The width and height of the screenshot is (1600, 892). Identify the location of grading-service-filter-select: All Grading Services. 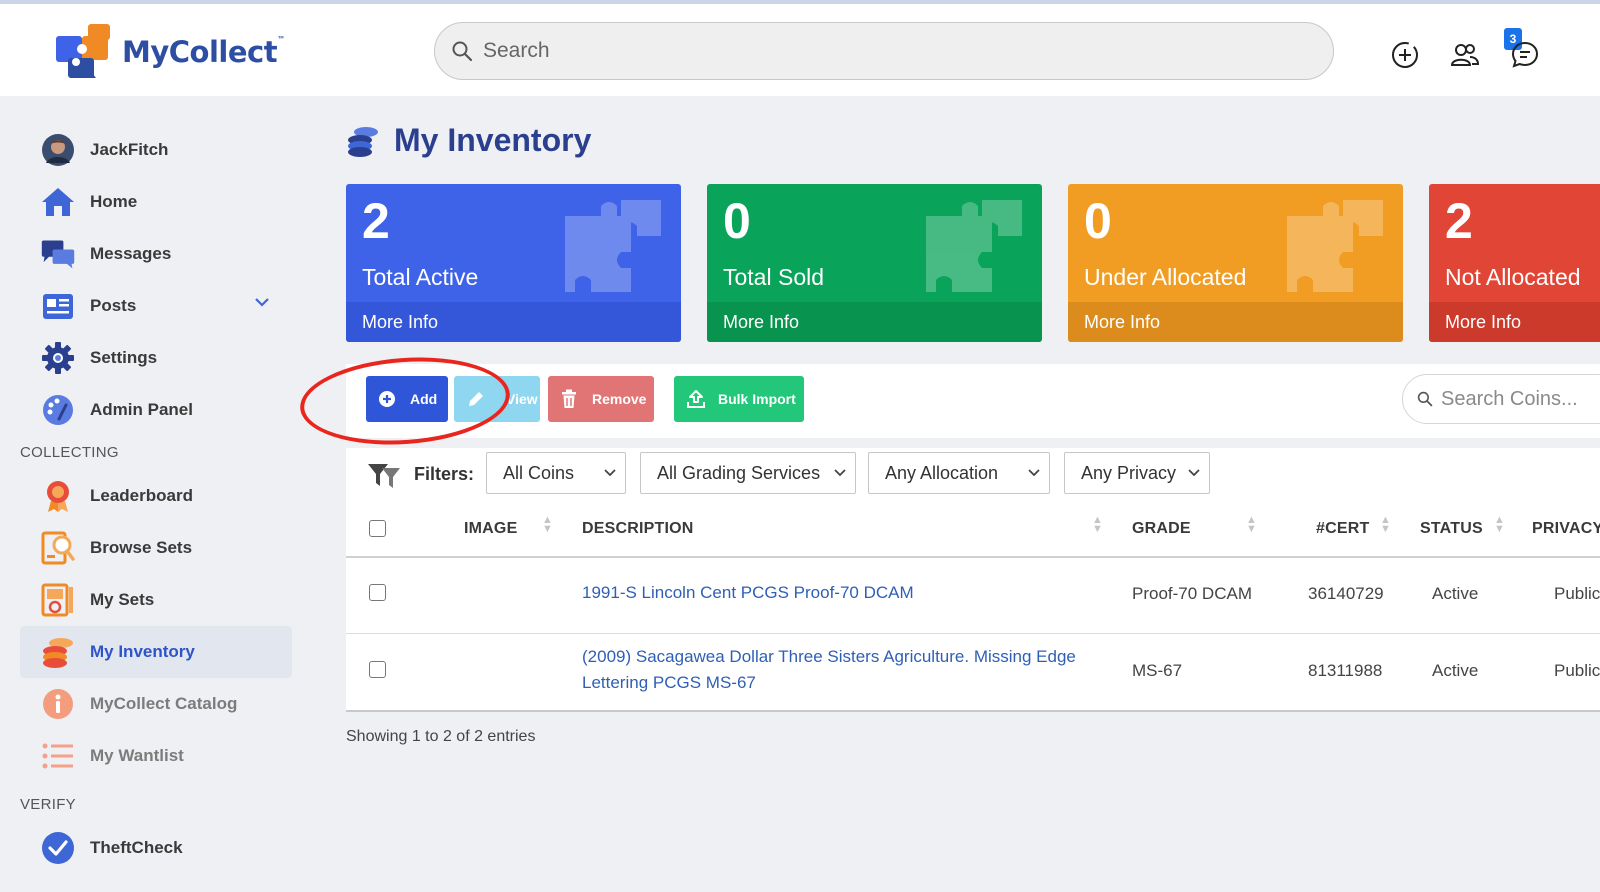
(748, 473).